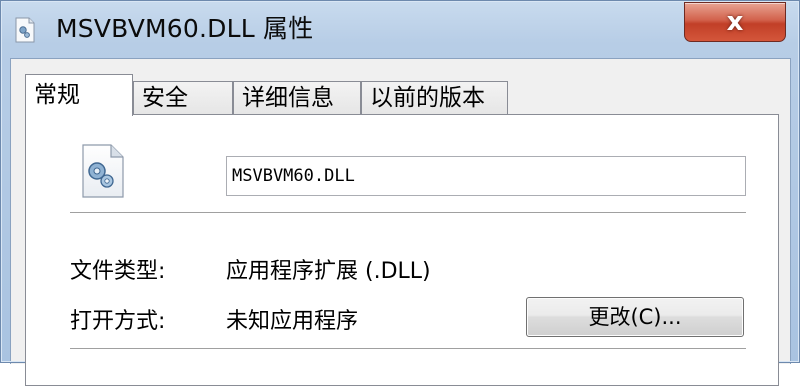 The width and height of the screenshot is (800, 386). I want to click on window-title: MSVBVM60.DLL 属性, so click(185, 28).